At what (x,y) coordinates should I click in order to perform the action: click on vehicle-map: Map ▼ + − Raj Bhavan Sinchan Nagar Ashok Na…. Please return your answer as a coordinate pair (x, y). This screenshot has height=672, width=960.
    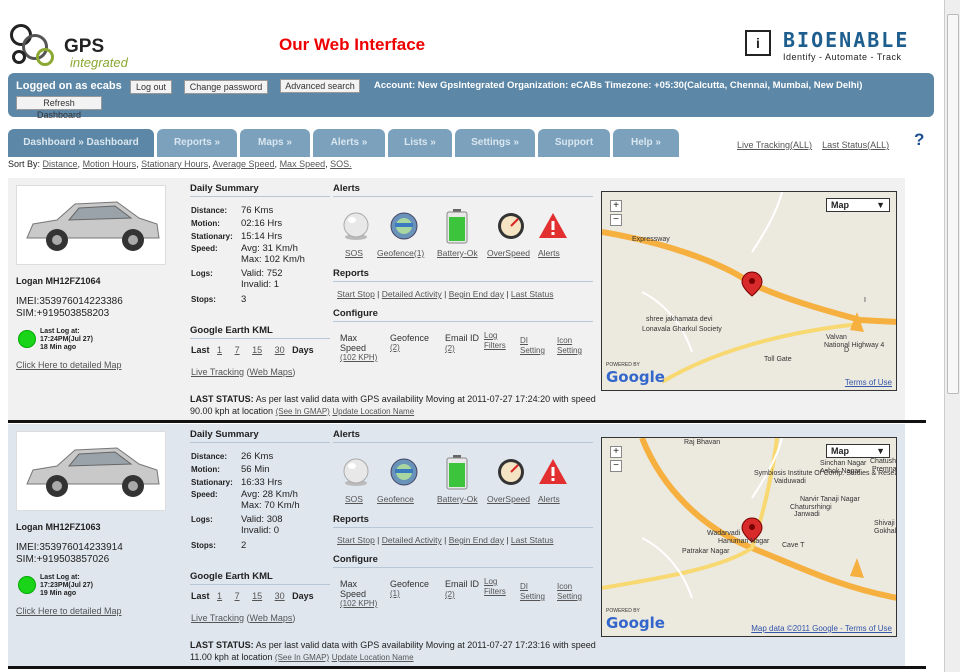
    Looking at the image, I should click on (749, 537).